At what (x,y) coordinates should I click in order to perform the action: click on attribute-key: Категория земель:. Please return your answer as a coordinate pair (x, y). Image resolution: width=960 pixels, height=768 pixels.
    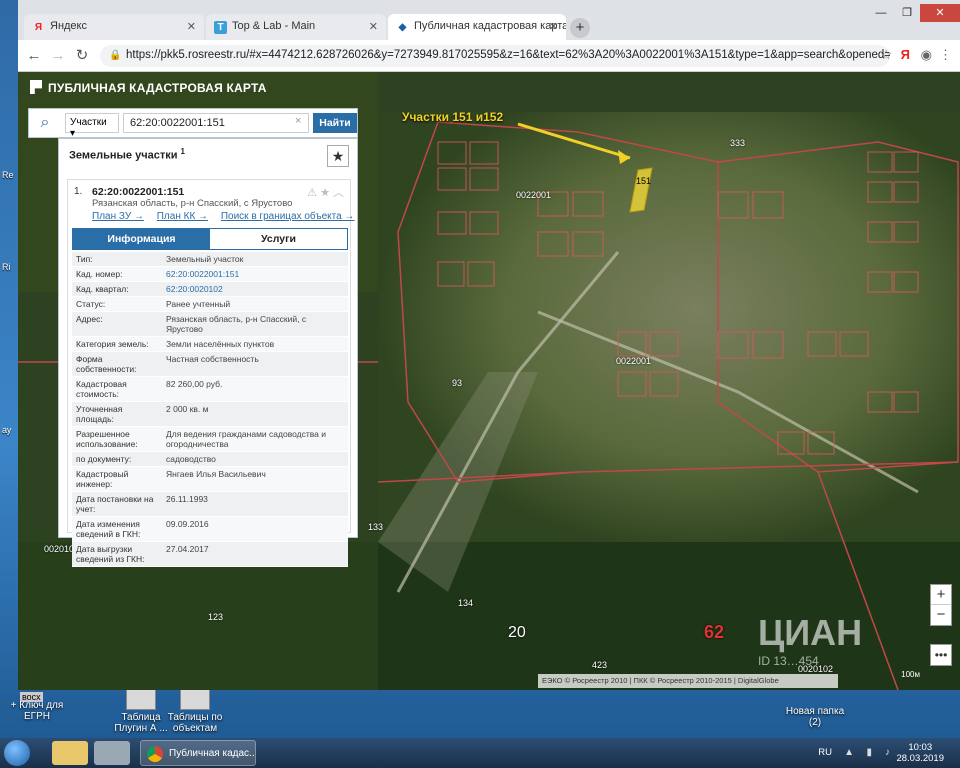
    Looking at the image, I should click on (112, 344).